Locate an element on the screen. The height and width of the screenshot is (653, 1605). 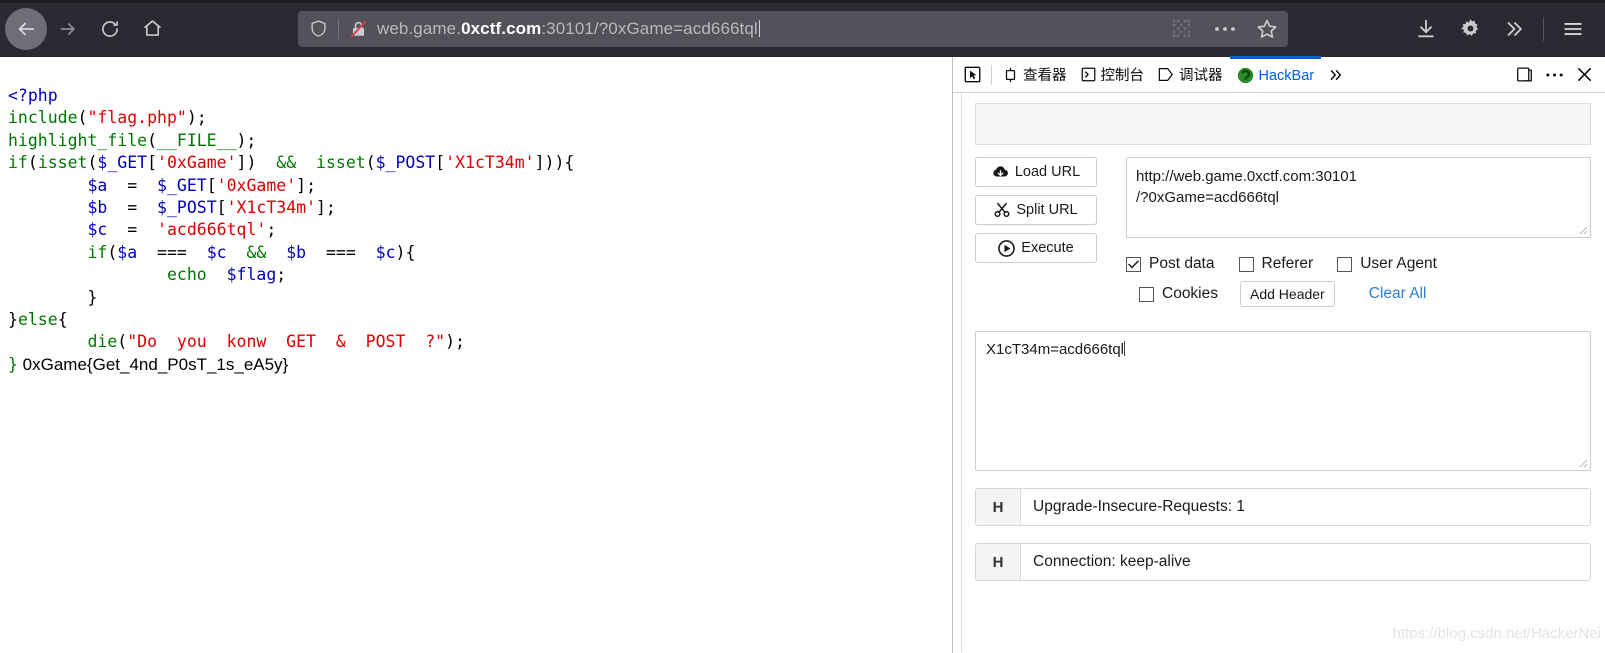
url-text-caret is located at coordinates (759, 28).